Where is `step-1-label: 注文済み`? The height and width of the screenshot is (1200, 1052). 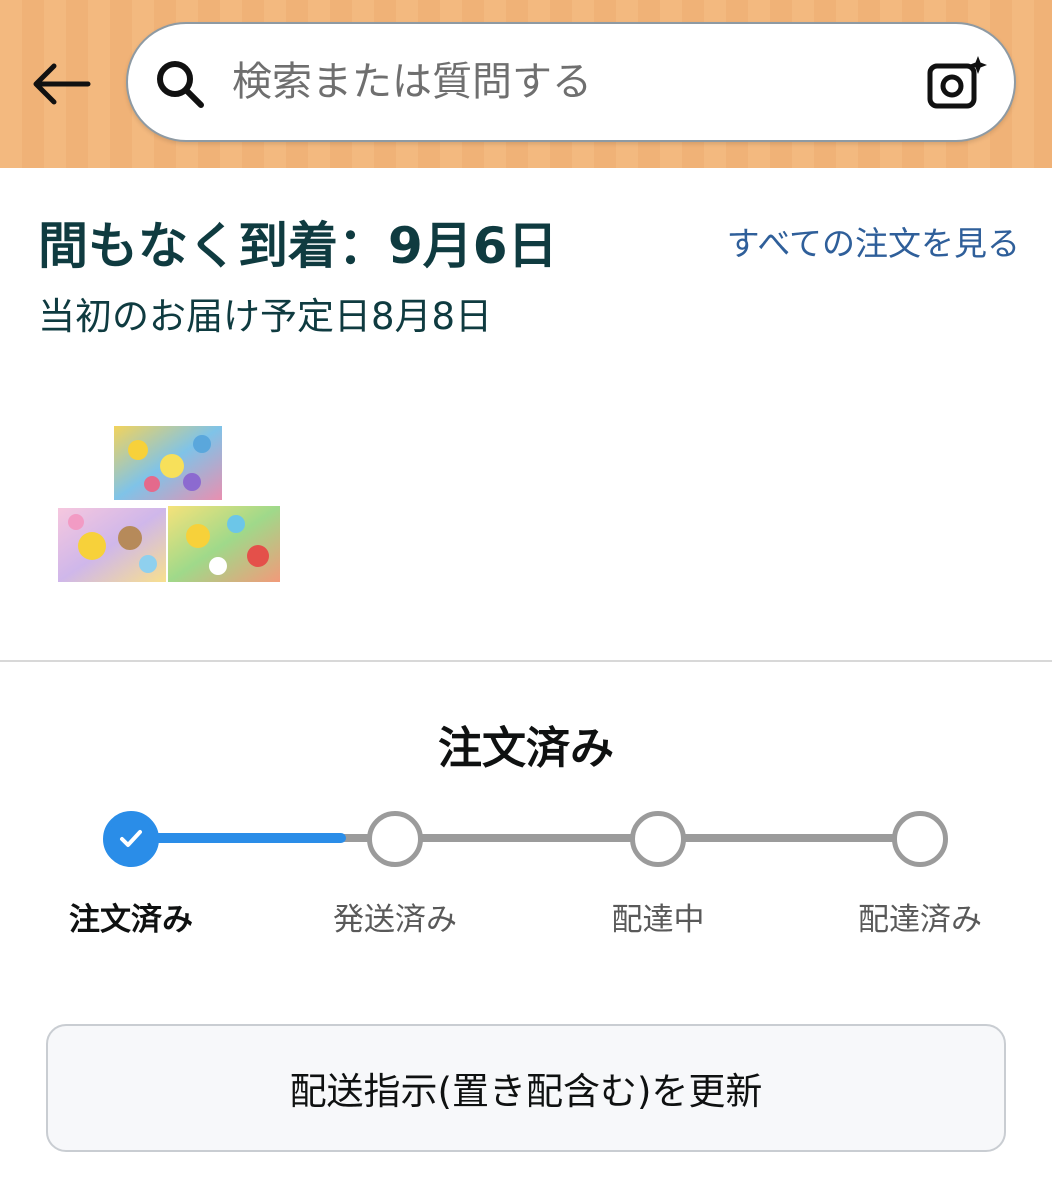 step-1-label: 注文済み is located at coordinates (131, 920).